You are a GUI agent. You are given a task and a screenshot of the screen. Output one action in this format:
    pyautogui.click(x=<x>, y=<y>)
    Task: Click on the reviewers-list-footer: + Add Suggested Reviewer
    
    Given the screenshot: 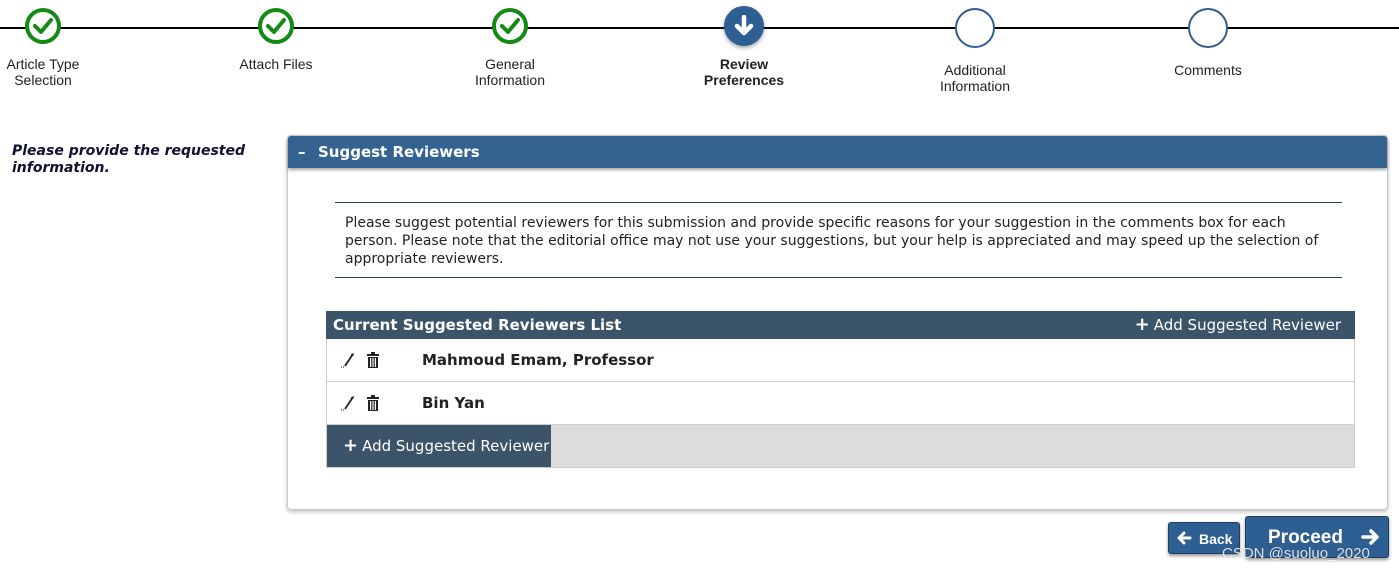 What is the action you would take?
    pyautogui.click(x=840, y=446)
    